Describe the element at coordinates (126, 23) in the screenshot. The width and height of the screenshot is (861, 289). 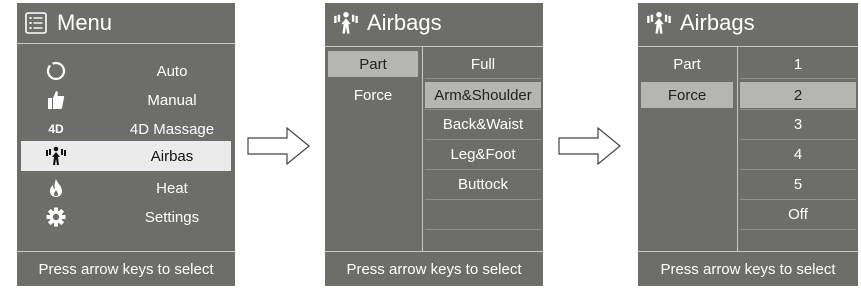
I see `menu-header: Menu` at that location.